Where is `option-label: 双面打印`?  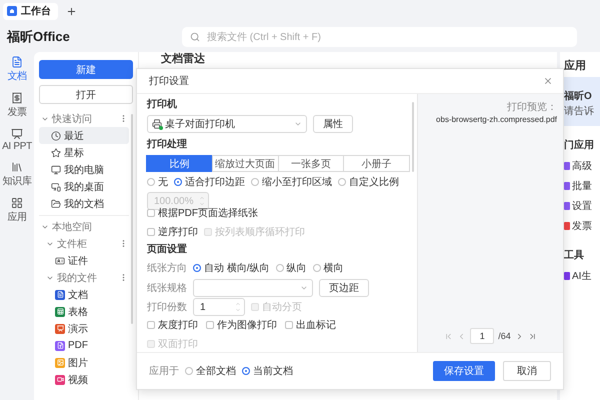
option-label: 双面打印 is located at coordinates (178, 344).